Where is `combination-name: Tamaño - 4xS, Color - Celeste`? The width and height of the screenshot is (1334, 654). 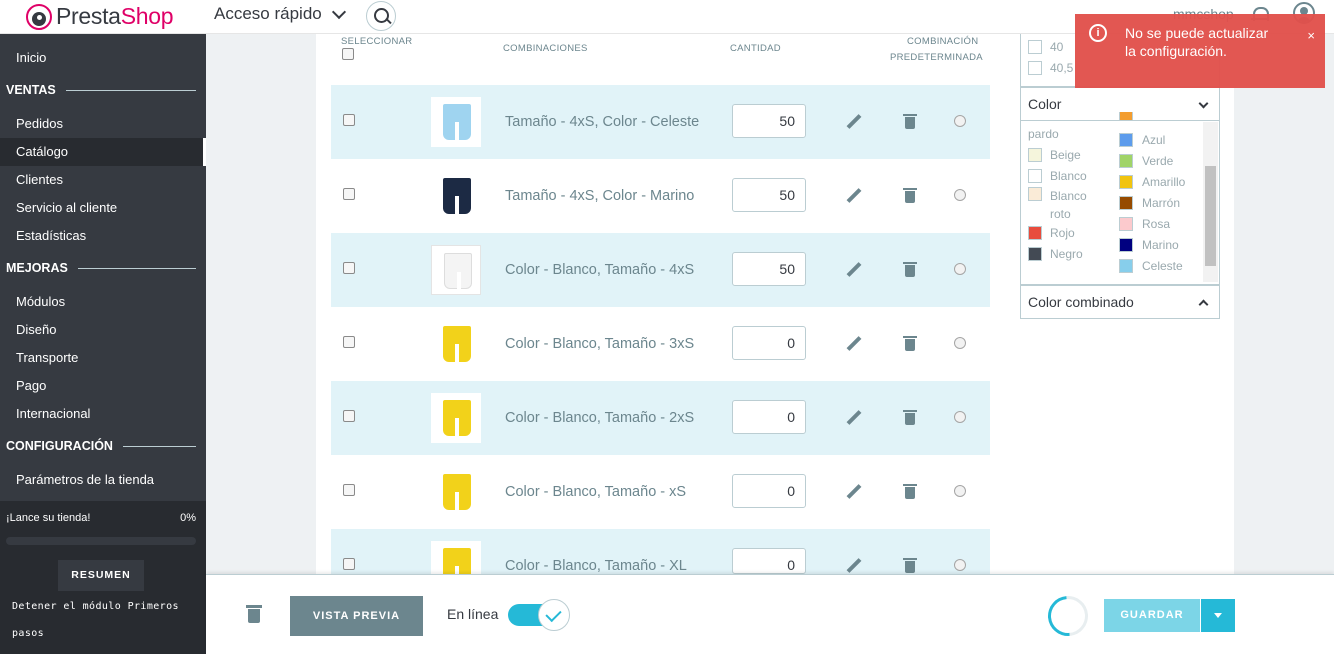
combination-name: Tamaño - 4xS, Color - Celeste is located at coordinates (602, 122).